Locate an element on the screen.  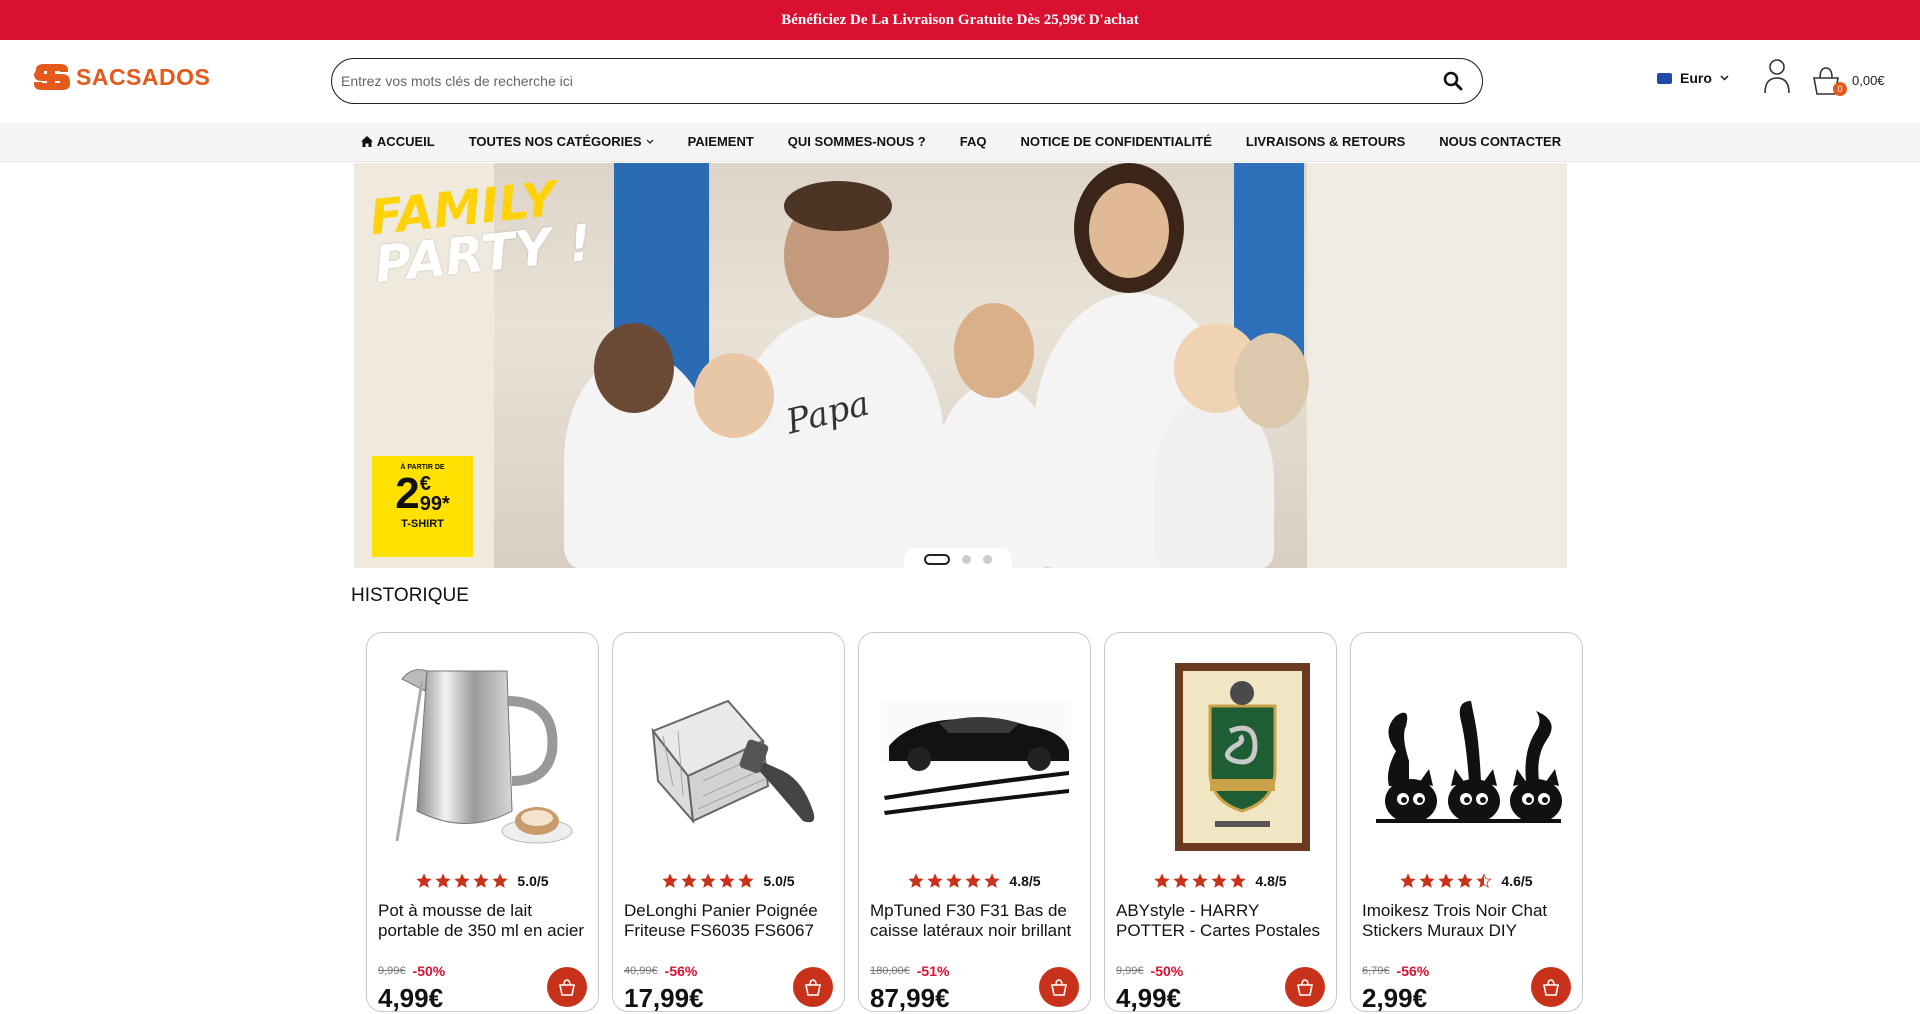
logo-text: SACSADOS is located at coordinates (143, 76).